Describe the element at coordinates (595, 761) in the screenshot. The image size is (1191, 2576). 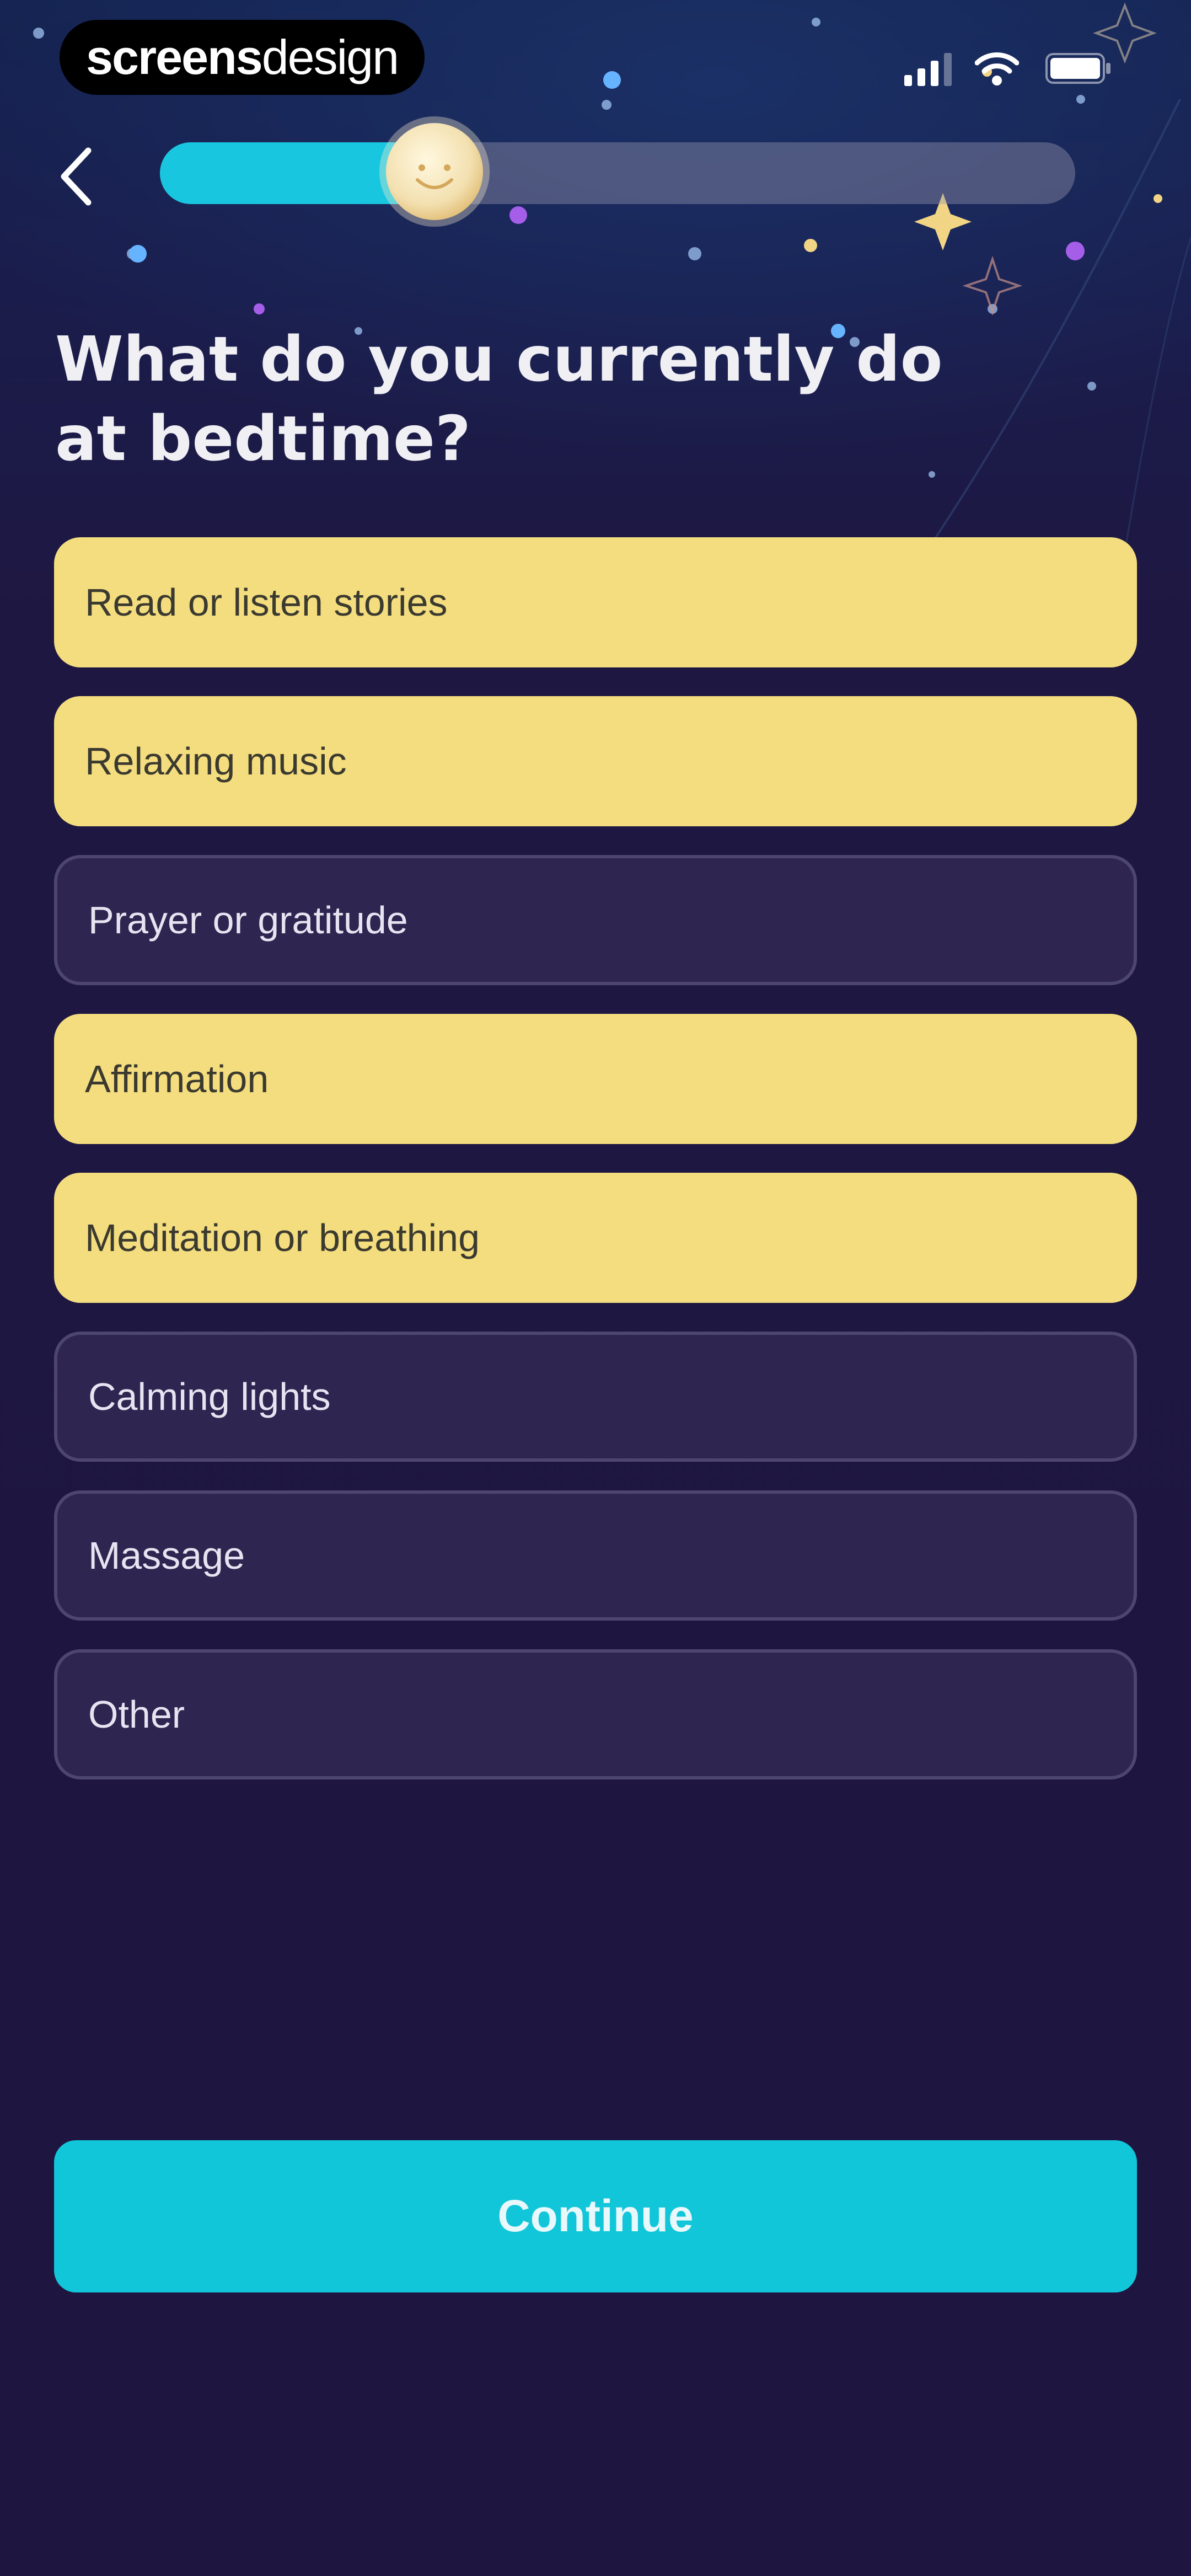
I see `option-card: Relaxing music` at that location.